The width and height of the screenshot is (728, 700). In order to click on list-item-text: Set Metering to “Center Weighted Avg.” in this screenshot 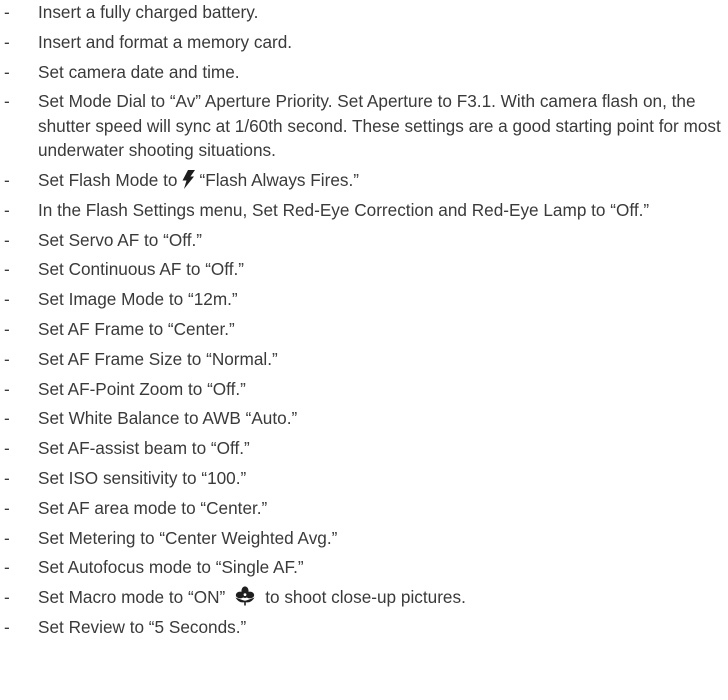, I will do `click(188, 537)`.